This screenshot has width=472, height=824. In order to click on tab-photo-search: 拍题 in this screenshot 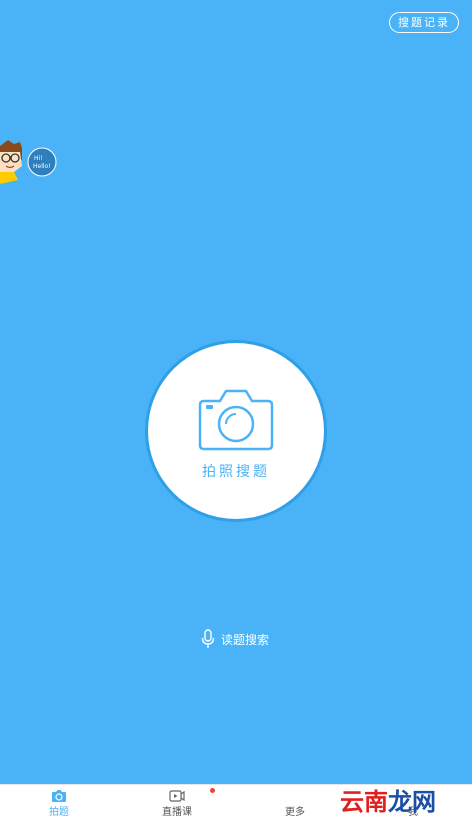, I will do `click(59, 804)`.